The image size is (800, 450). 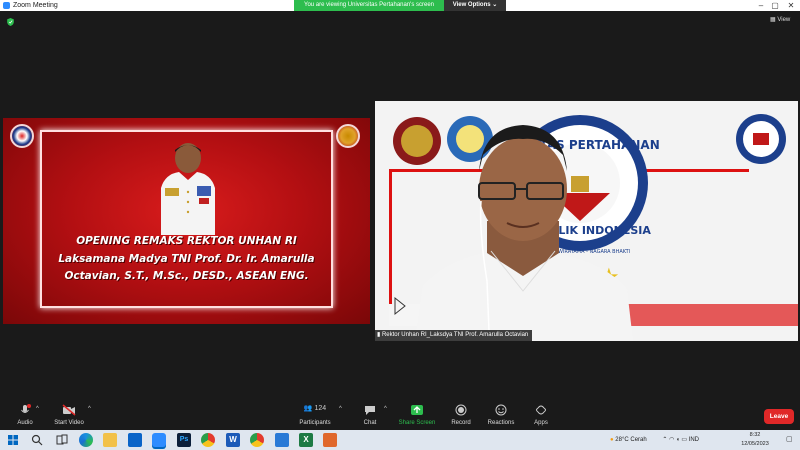 What do you see at coordinates (26, 408) in the screenshot?
I see `microphone-icon` at bounding box center [26, 408].